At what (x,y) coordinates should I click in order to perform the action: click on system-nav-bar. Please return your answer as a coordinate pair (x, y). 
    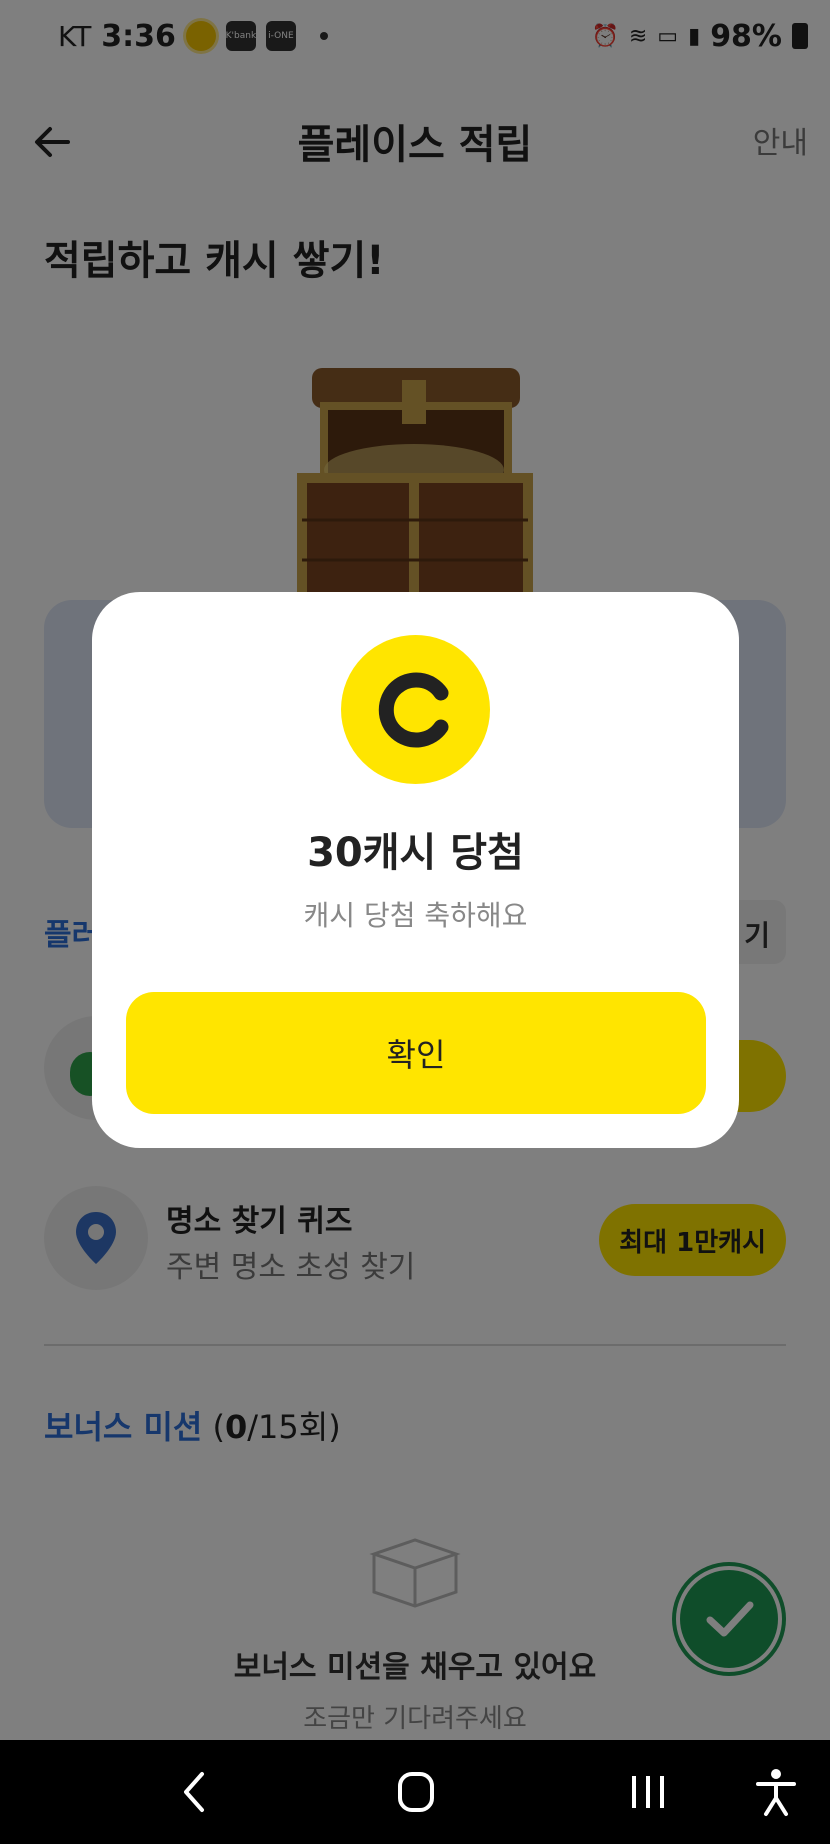
    Looking at the image, I should click on (415, 1792).